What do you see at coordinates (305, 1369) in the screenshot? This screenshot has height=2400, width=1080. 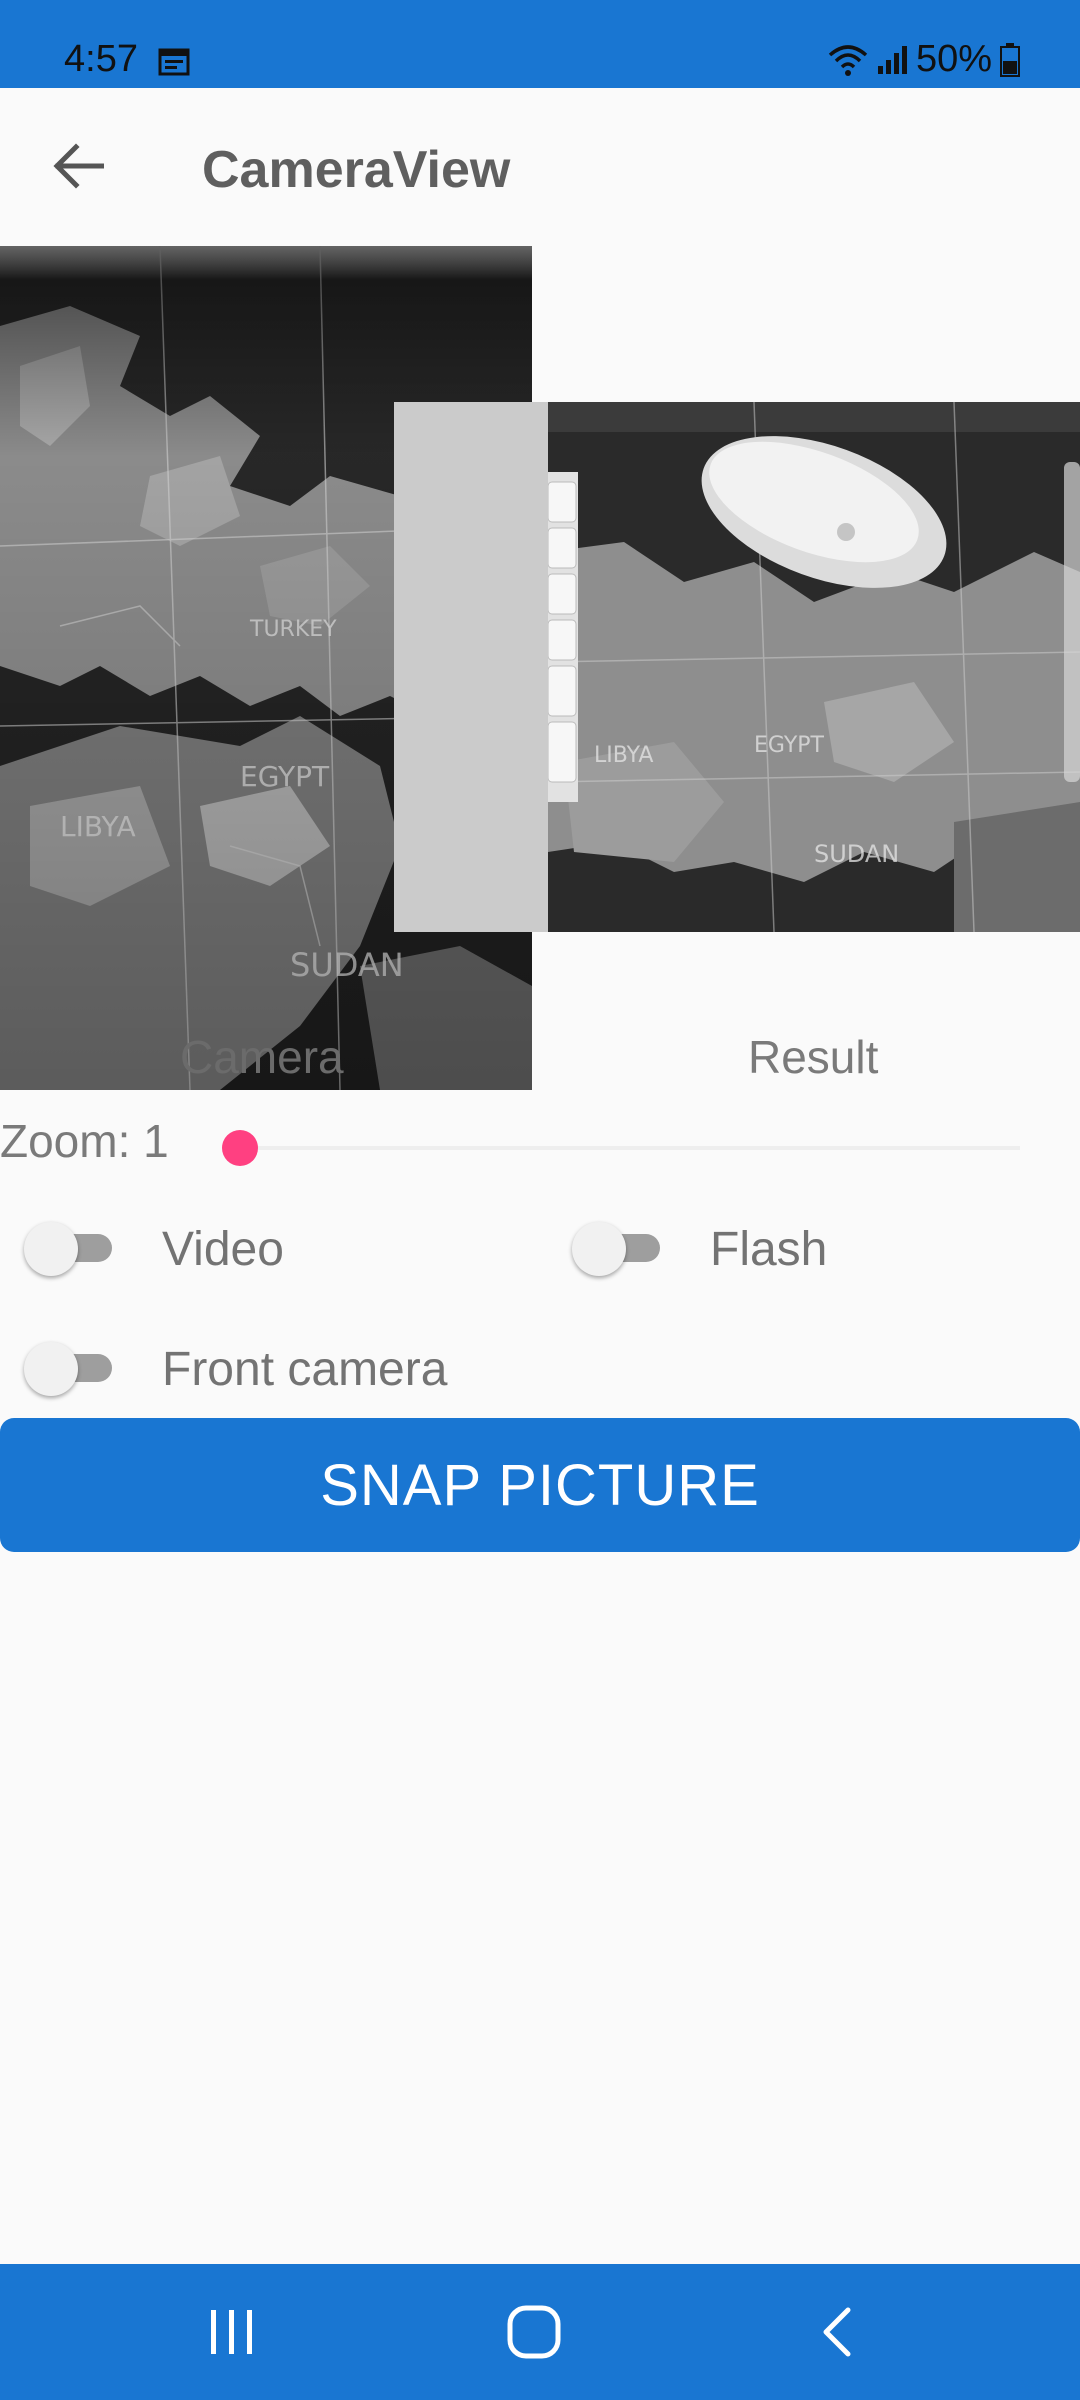 I see `front-camera-label: Front camera` at bounding box center [305, 1369].